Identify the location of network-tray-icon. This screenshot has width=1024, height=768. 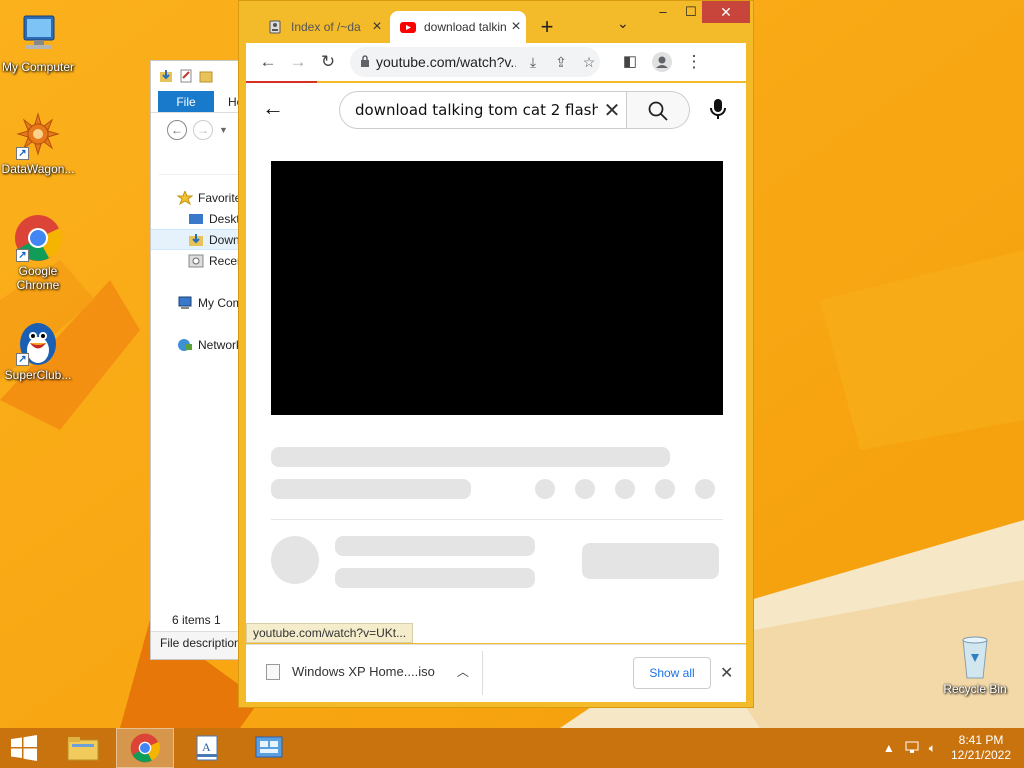
(912, 748).